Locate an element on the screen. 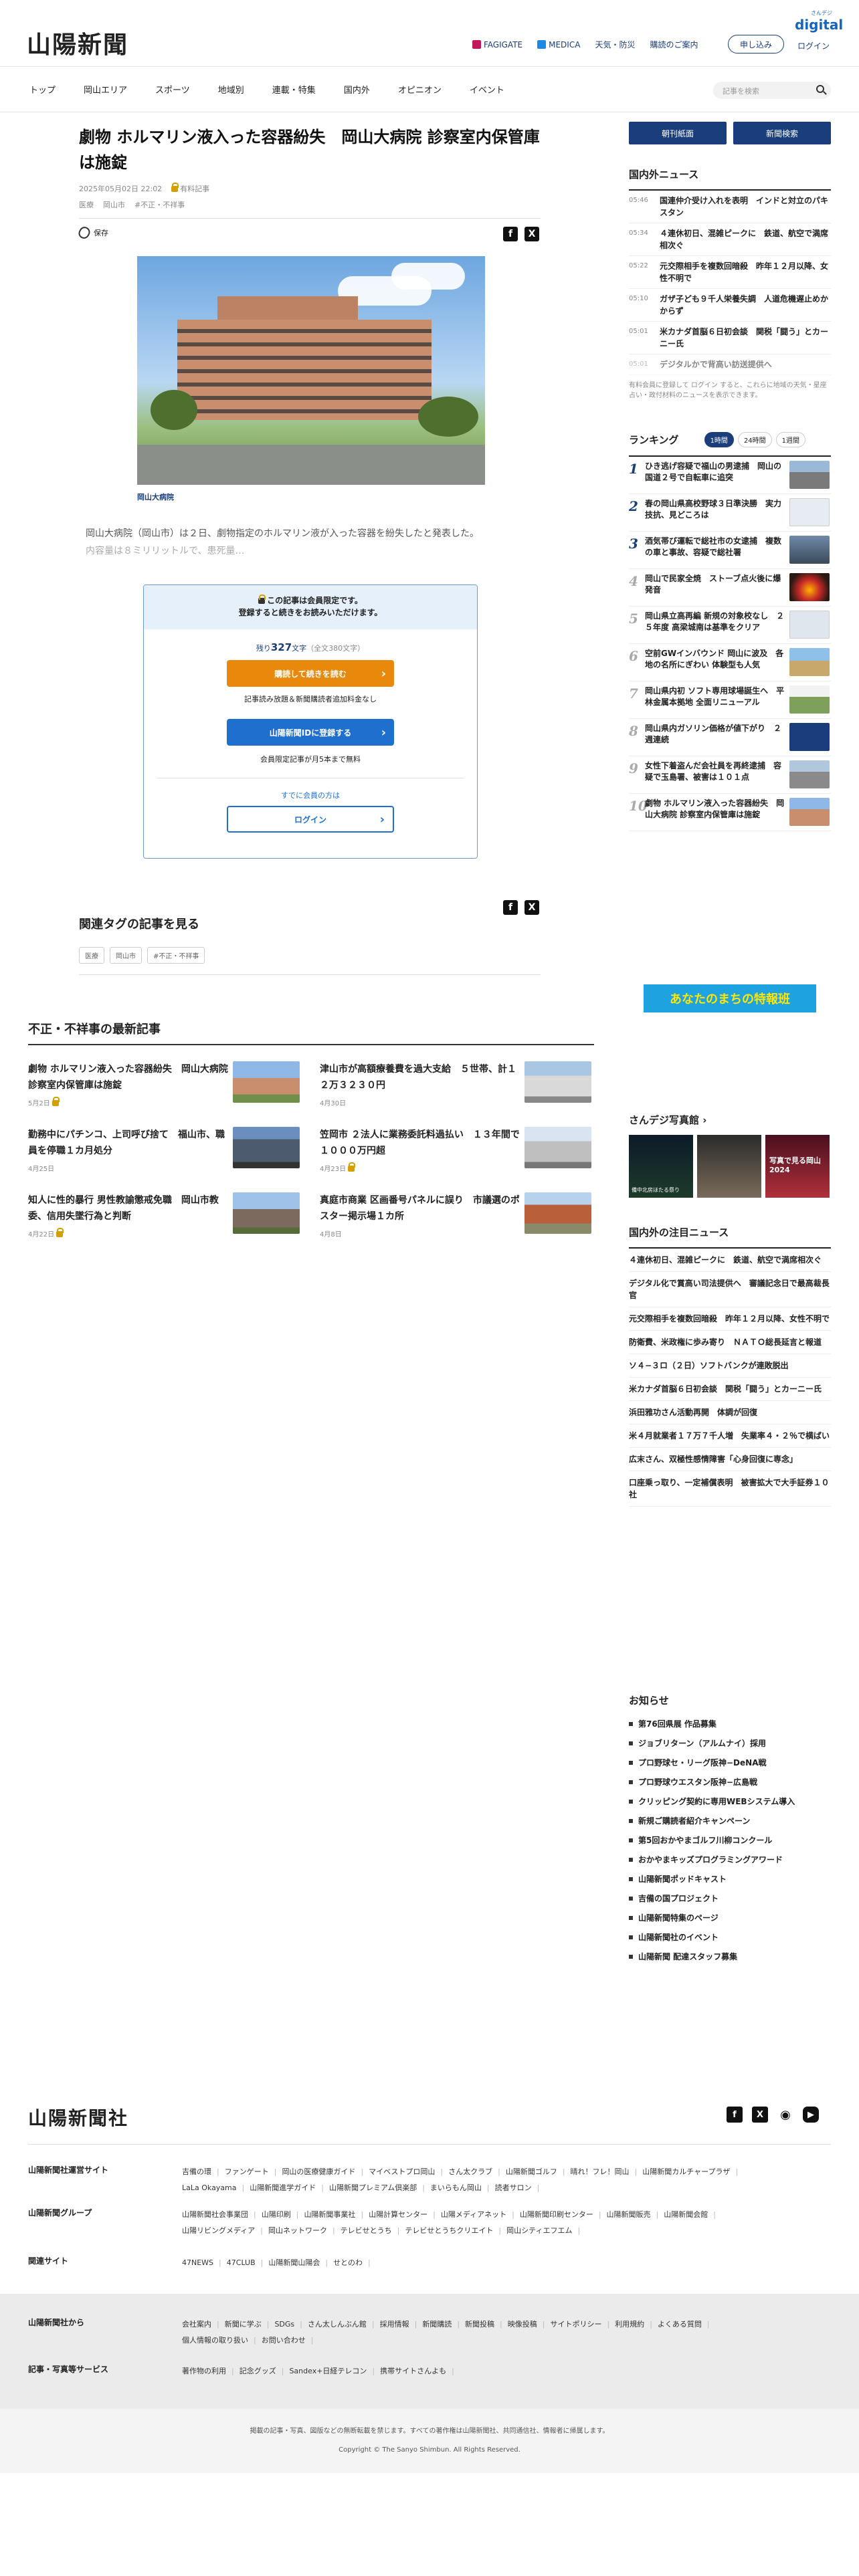 This screenshot has height=2576, width=859. list-item: 勤務中にパチンコ、上司呼び捨て 福山市、職員を停職１カ月処分 4月25日 is located at coordinates (164, 1153).